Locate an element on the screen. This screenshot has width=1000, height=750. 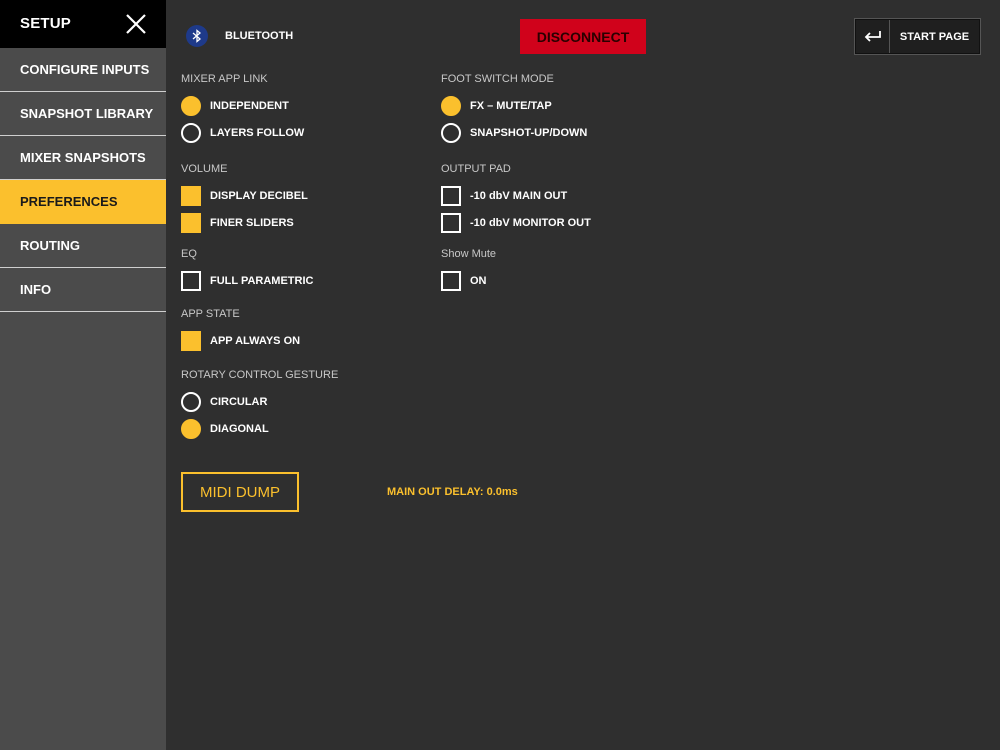
option-label: FX – MUTE/TAP is located at coordinates (511, 106).